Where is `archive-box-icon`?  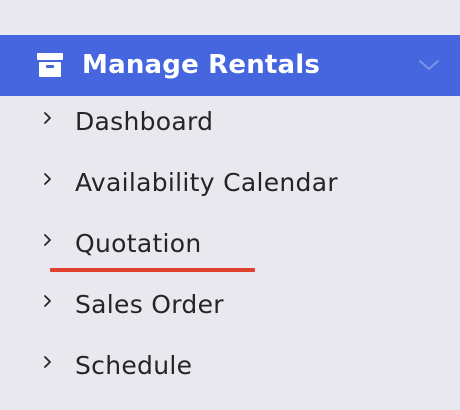
archive-box-icon is located at coordinates (50, 65).